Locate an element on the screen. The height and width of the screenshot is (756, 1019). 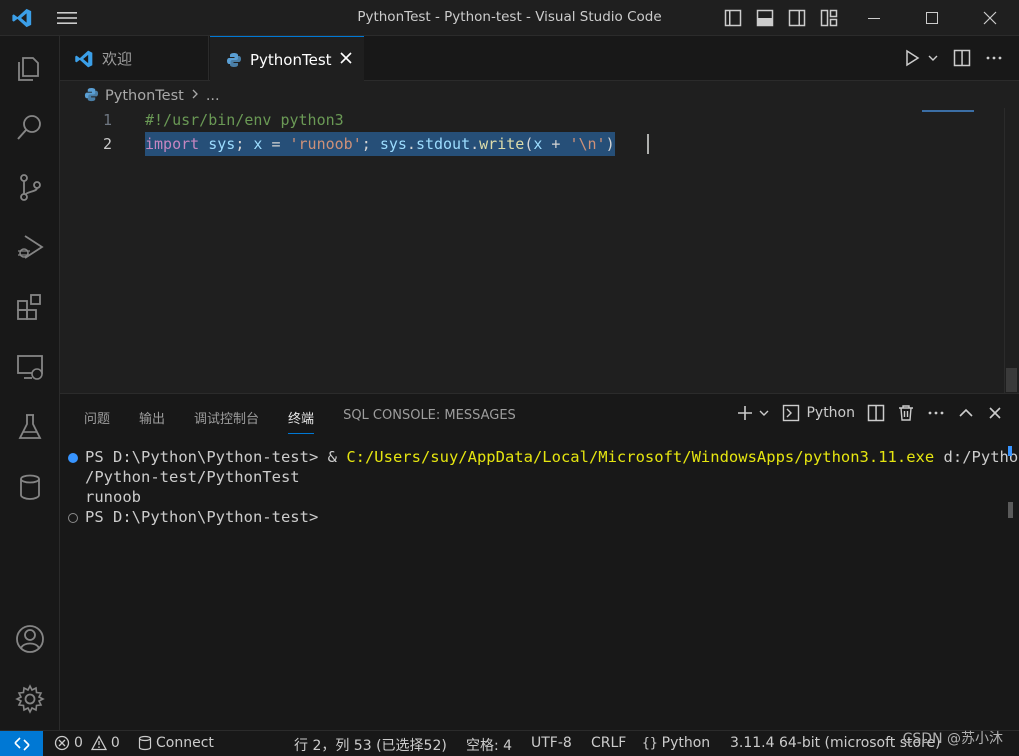
terminal-dropdown-chevron-down-icon is located at coordinates (764, 413).